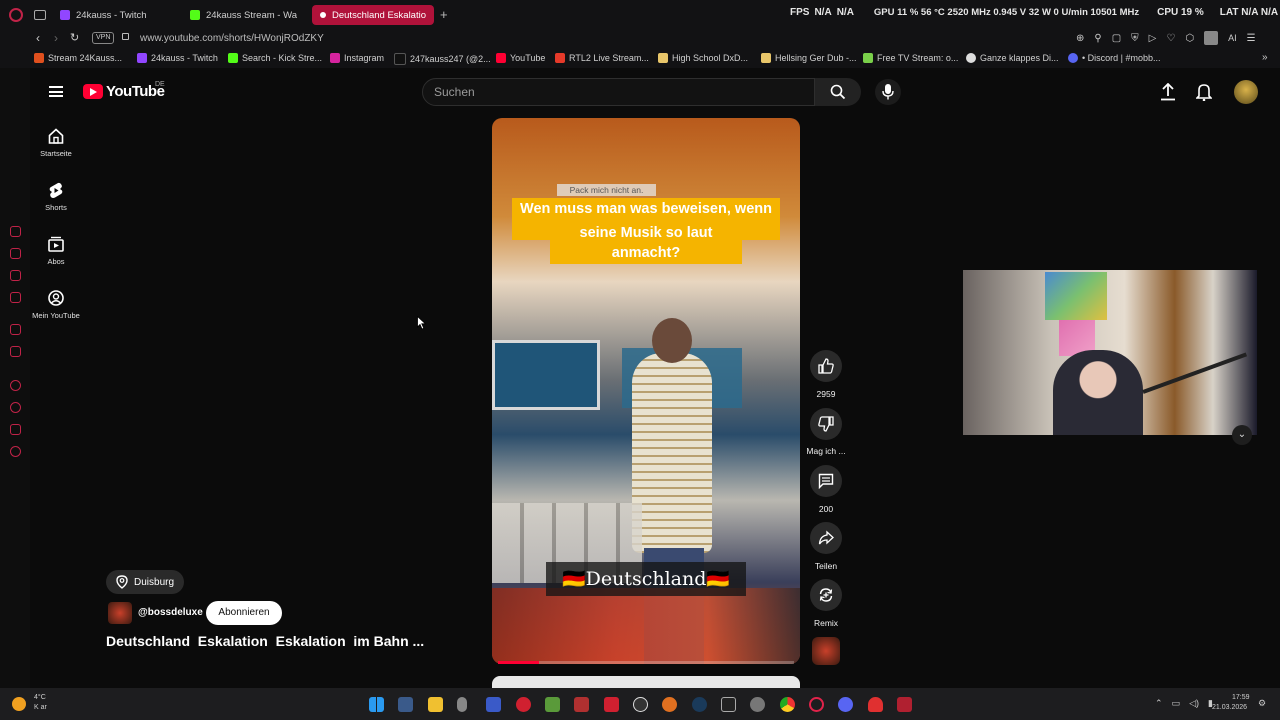 The image size is (1280, 720). What do you see at coordinates (435, 704) in the screenshot?
I see `file-explorer-icon` at bounding box center [435, 704].